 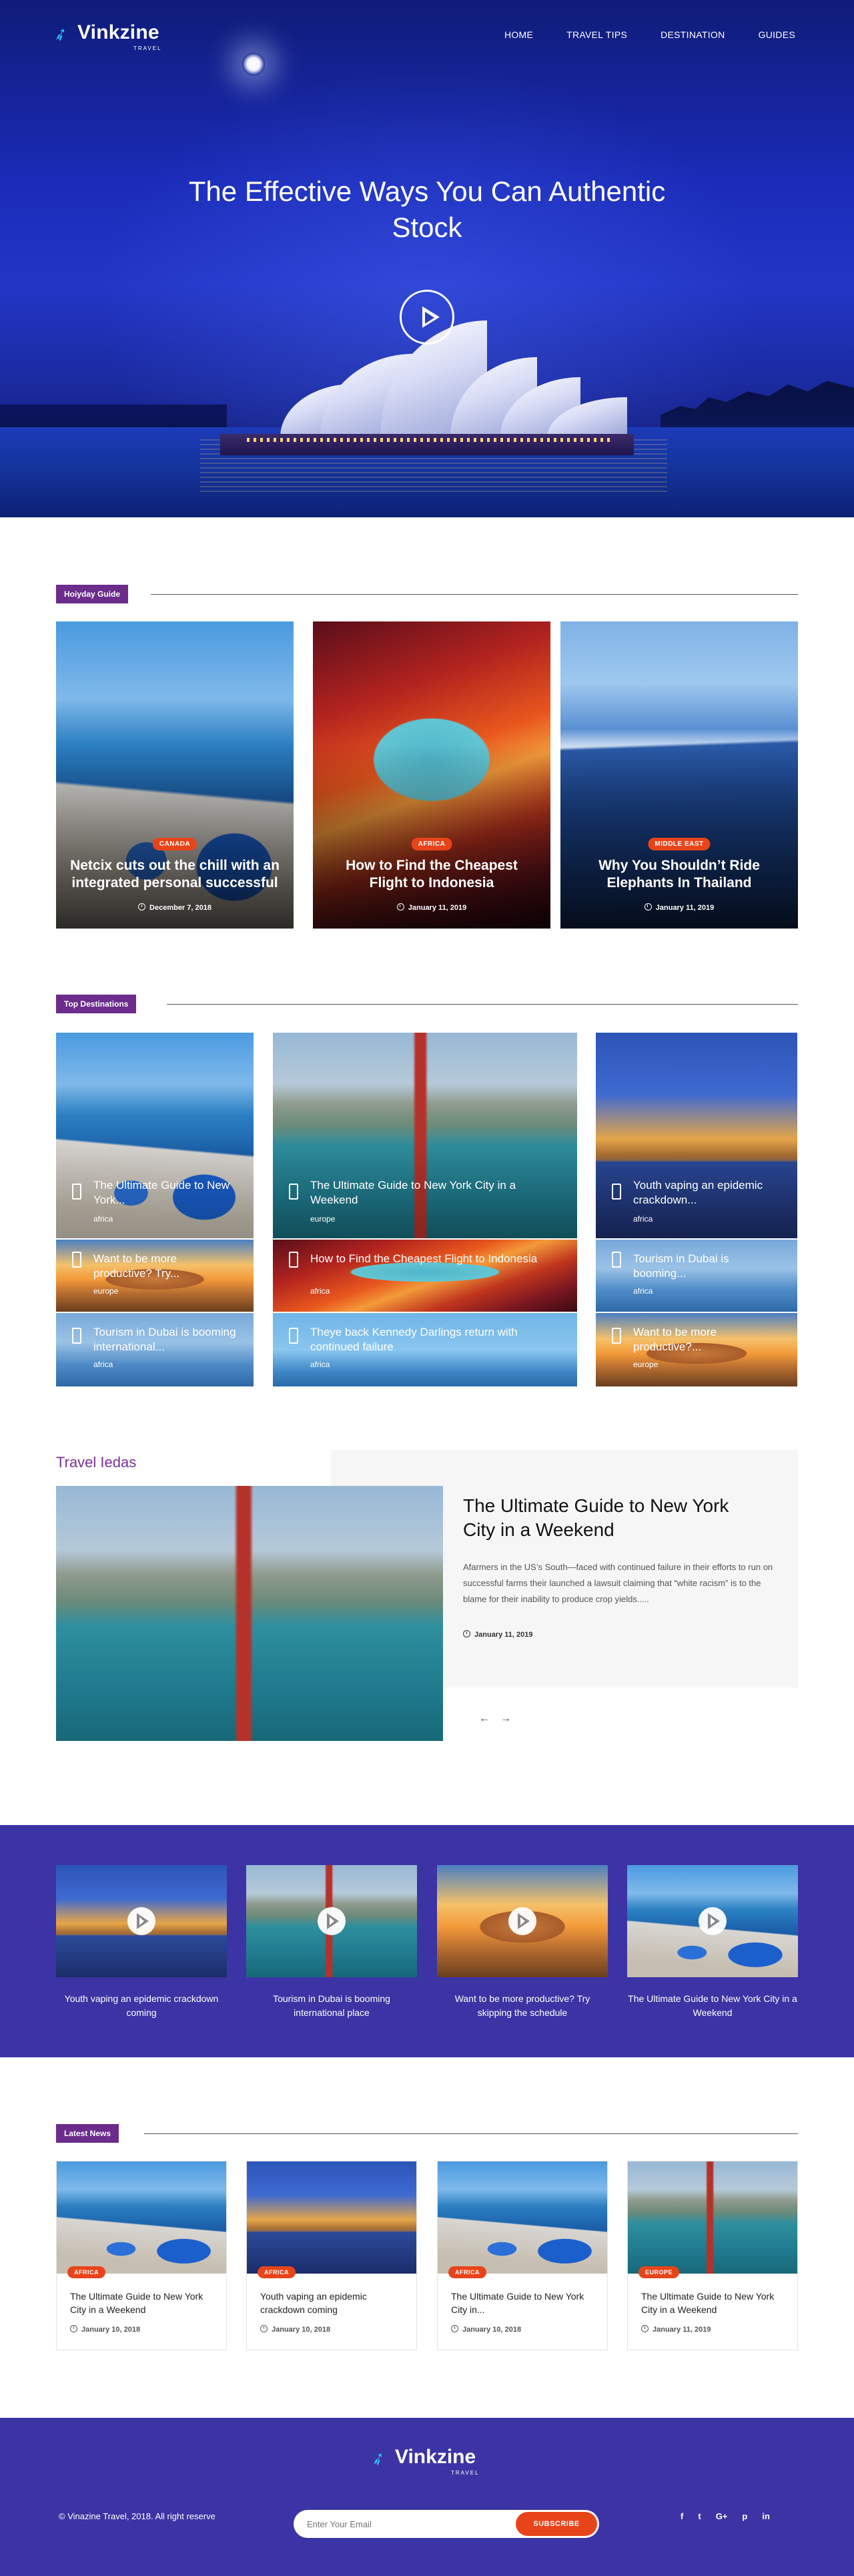 What do you see at coordinates (679, 907) in the screenshot?
I see `card-date: January 11, 2019` at bounding box center [679, 907].